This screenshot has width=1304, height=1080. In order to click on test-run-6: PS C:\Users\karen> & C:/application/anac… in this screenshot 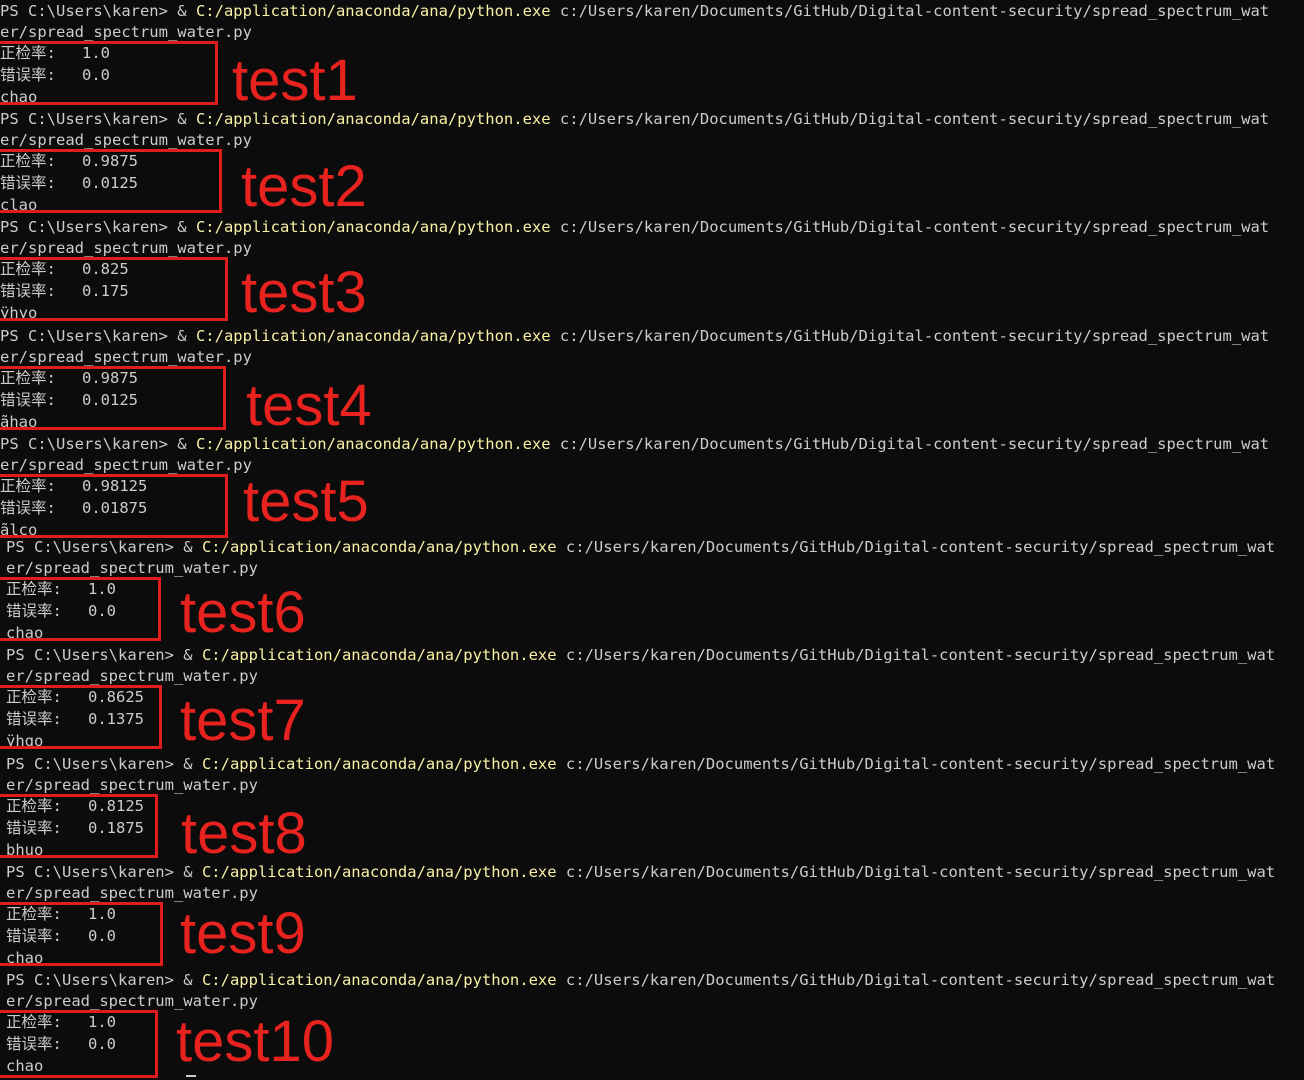, I will do `click(652, 590)`.